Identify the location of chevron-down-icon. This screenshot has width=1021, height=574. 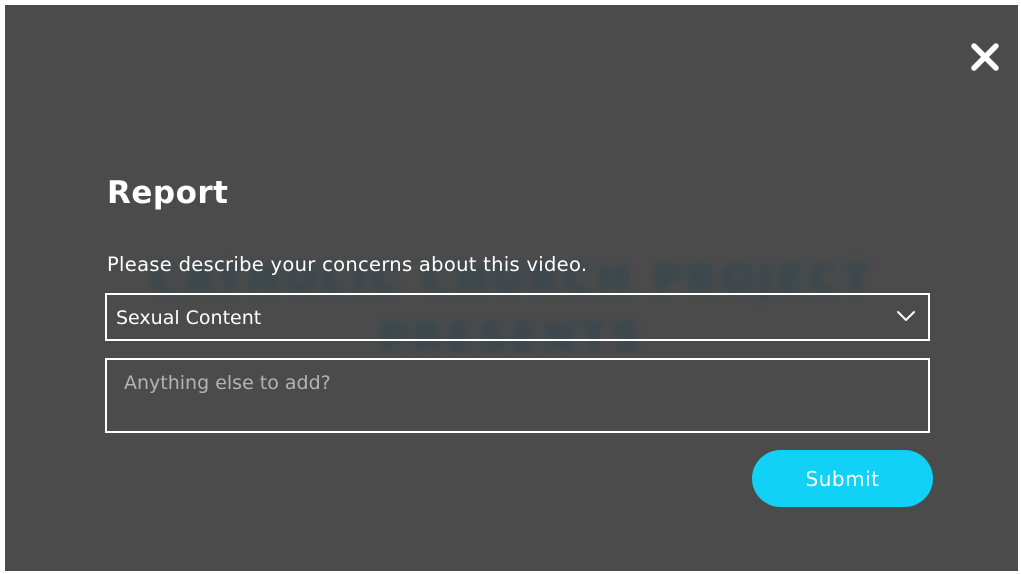
(906, 316).